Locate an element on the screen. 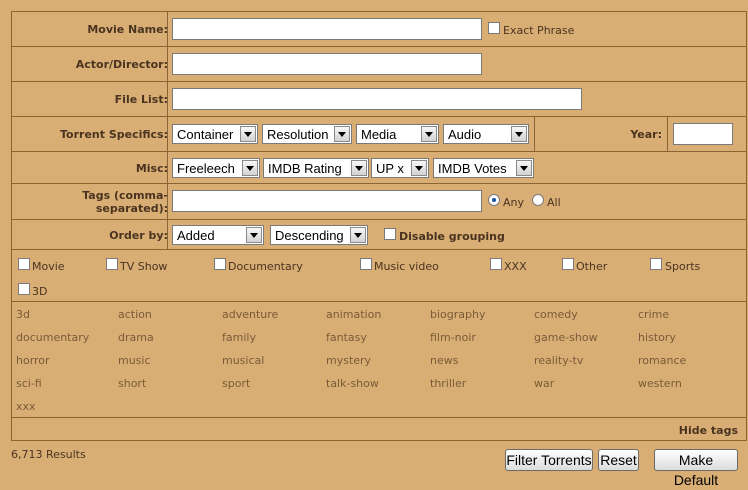 The width and height of the screenshot is (748, 490). movie-name-label: Movie Name: is located at coordinates (127, 29).